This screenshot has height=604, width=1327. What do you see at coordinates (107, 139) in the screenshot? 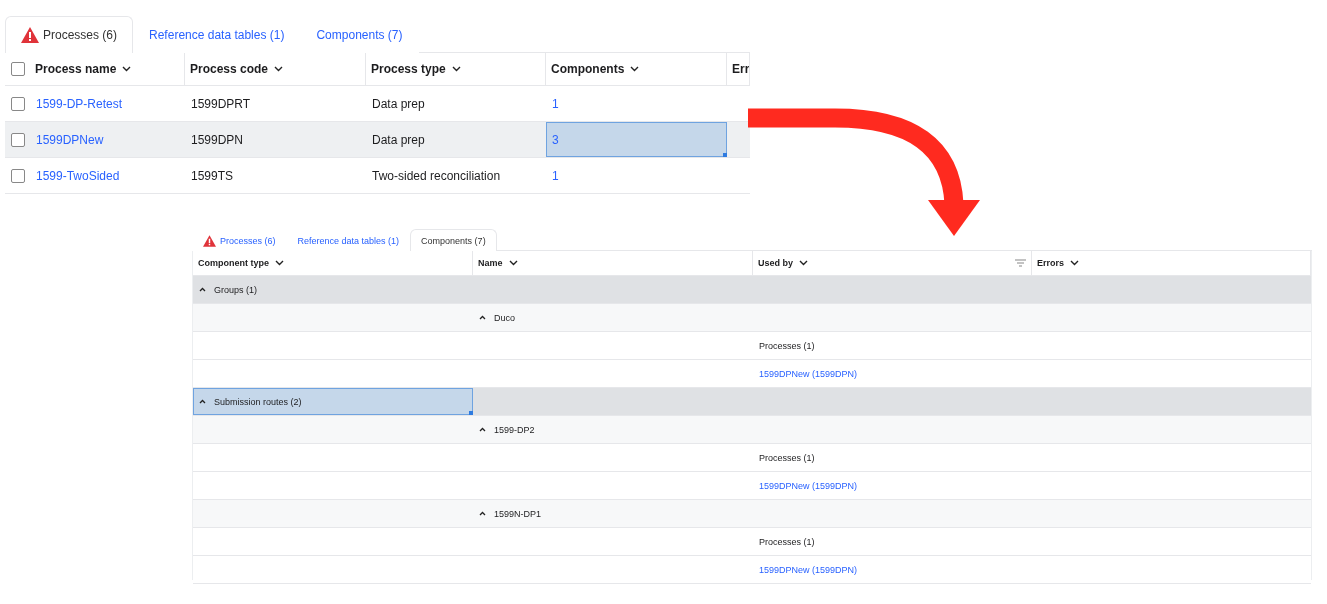
I see `process-link: 1599DPNew` at bounding box center [107, 139].